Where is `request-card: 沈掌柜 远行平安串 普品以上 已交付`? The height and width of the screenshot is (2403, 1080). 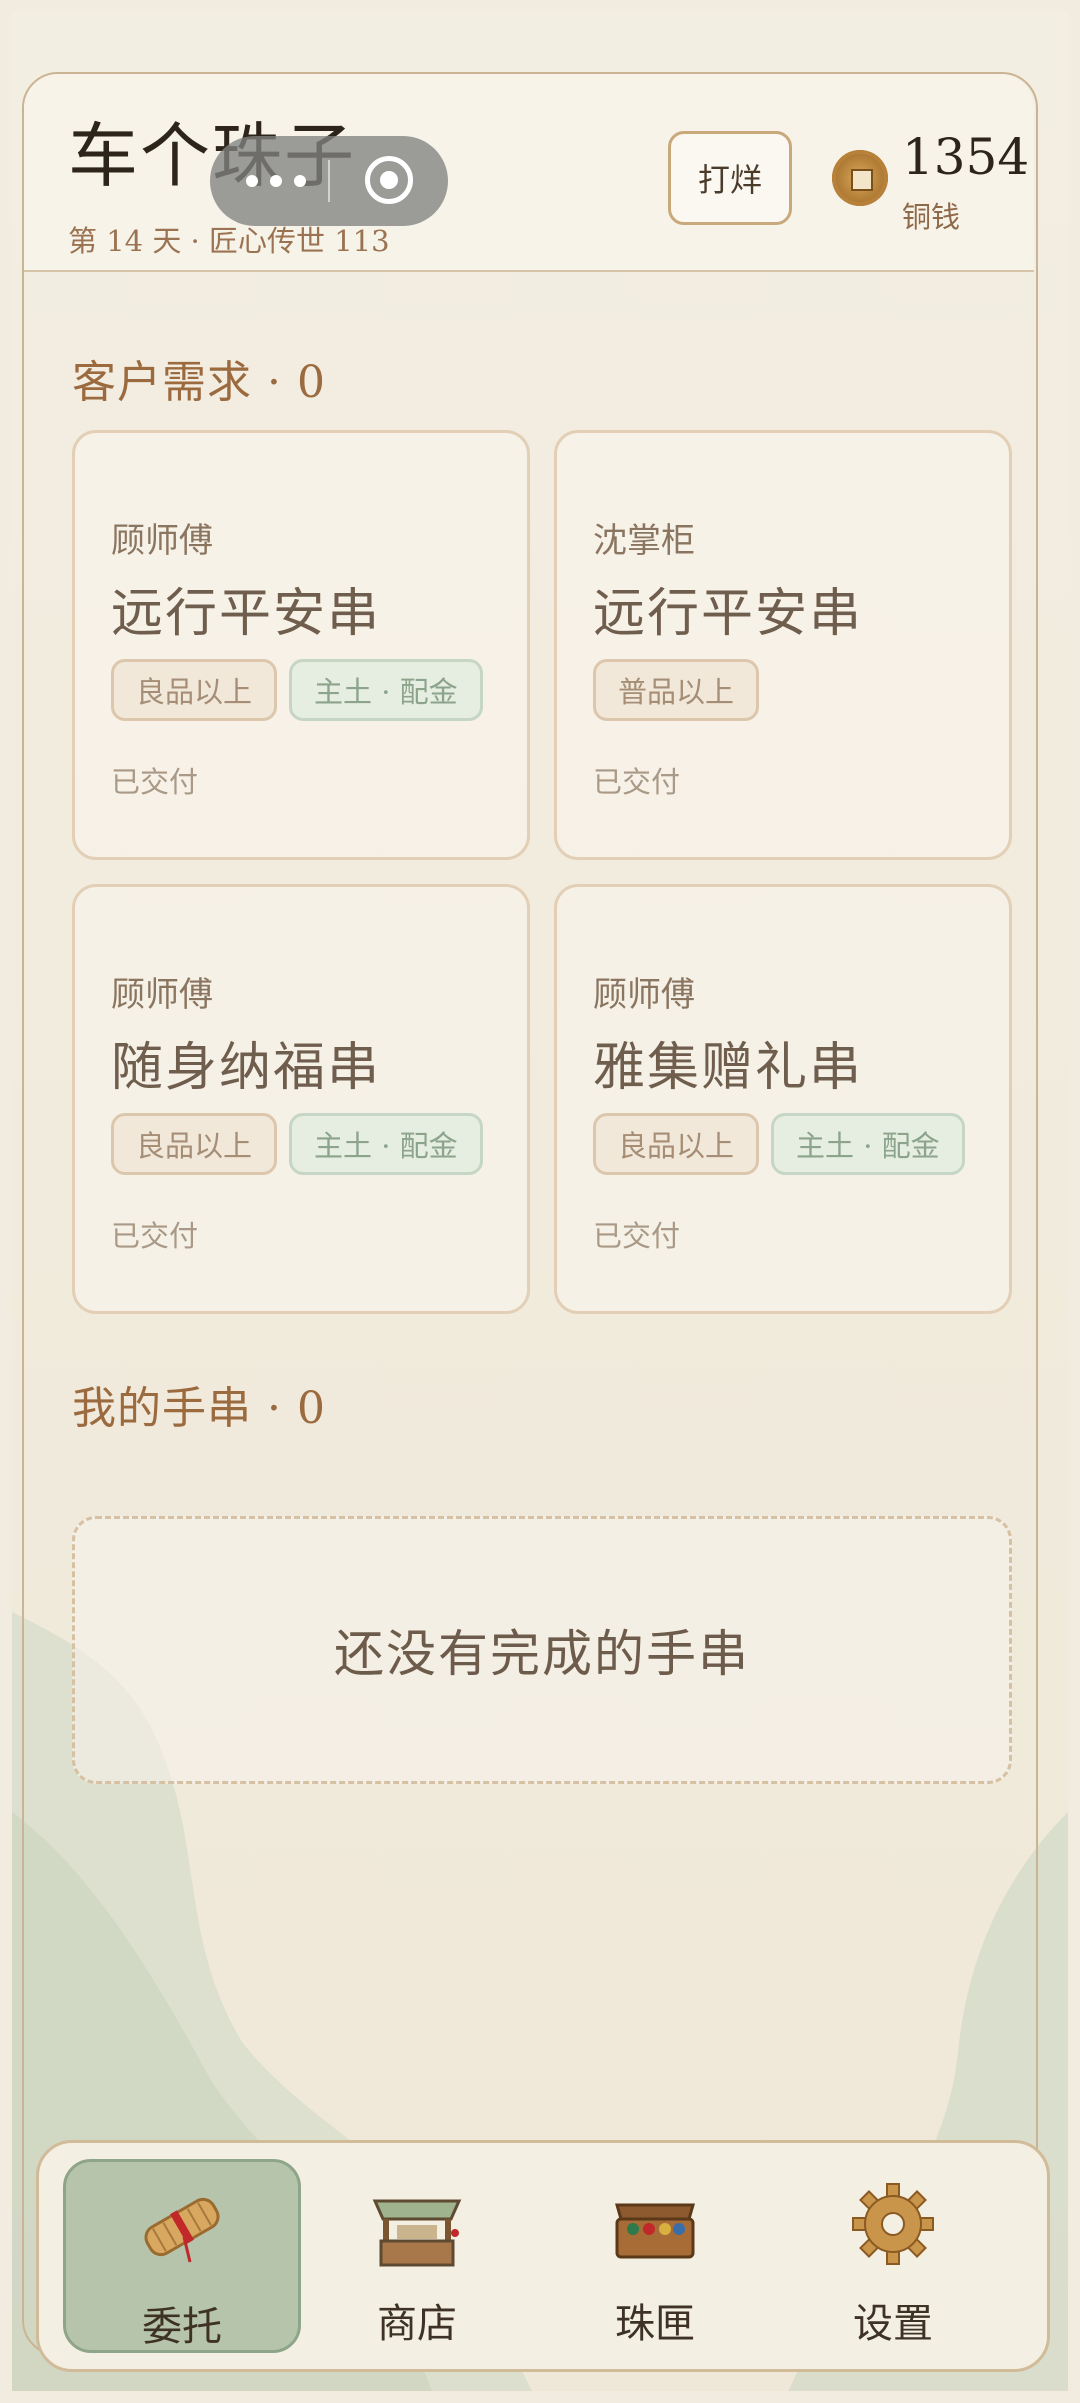
request-card: 沈掌柜 远行平安串 普品以上 已交付 is located at coordinates (783, 645).